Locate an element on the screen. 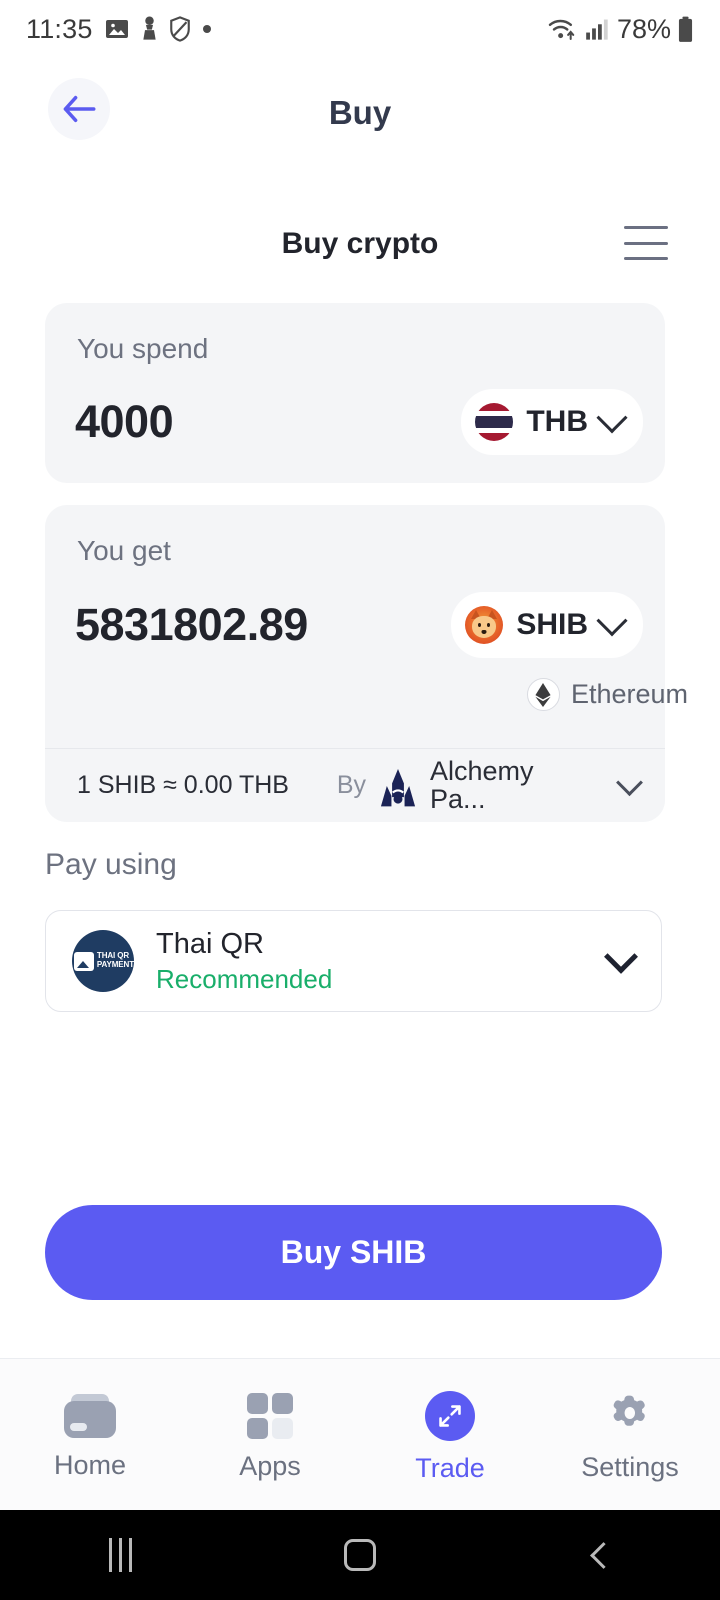  you-spend-amount: 4000 is located at coordinates (124, 422).